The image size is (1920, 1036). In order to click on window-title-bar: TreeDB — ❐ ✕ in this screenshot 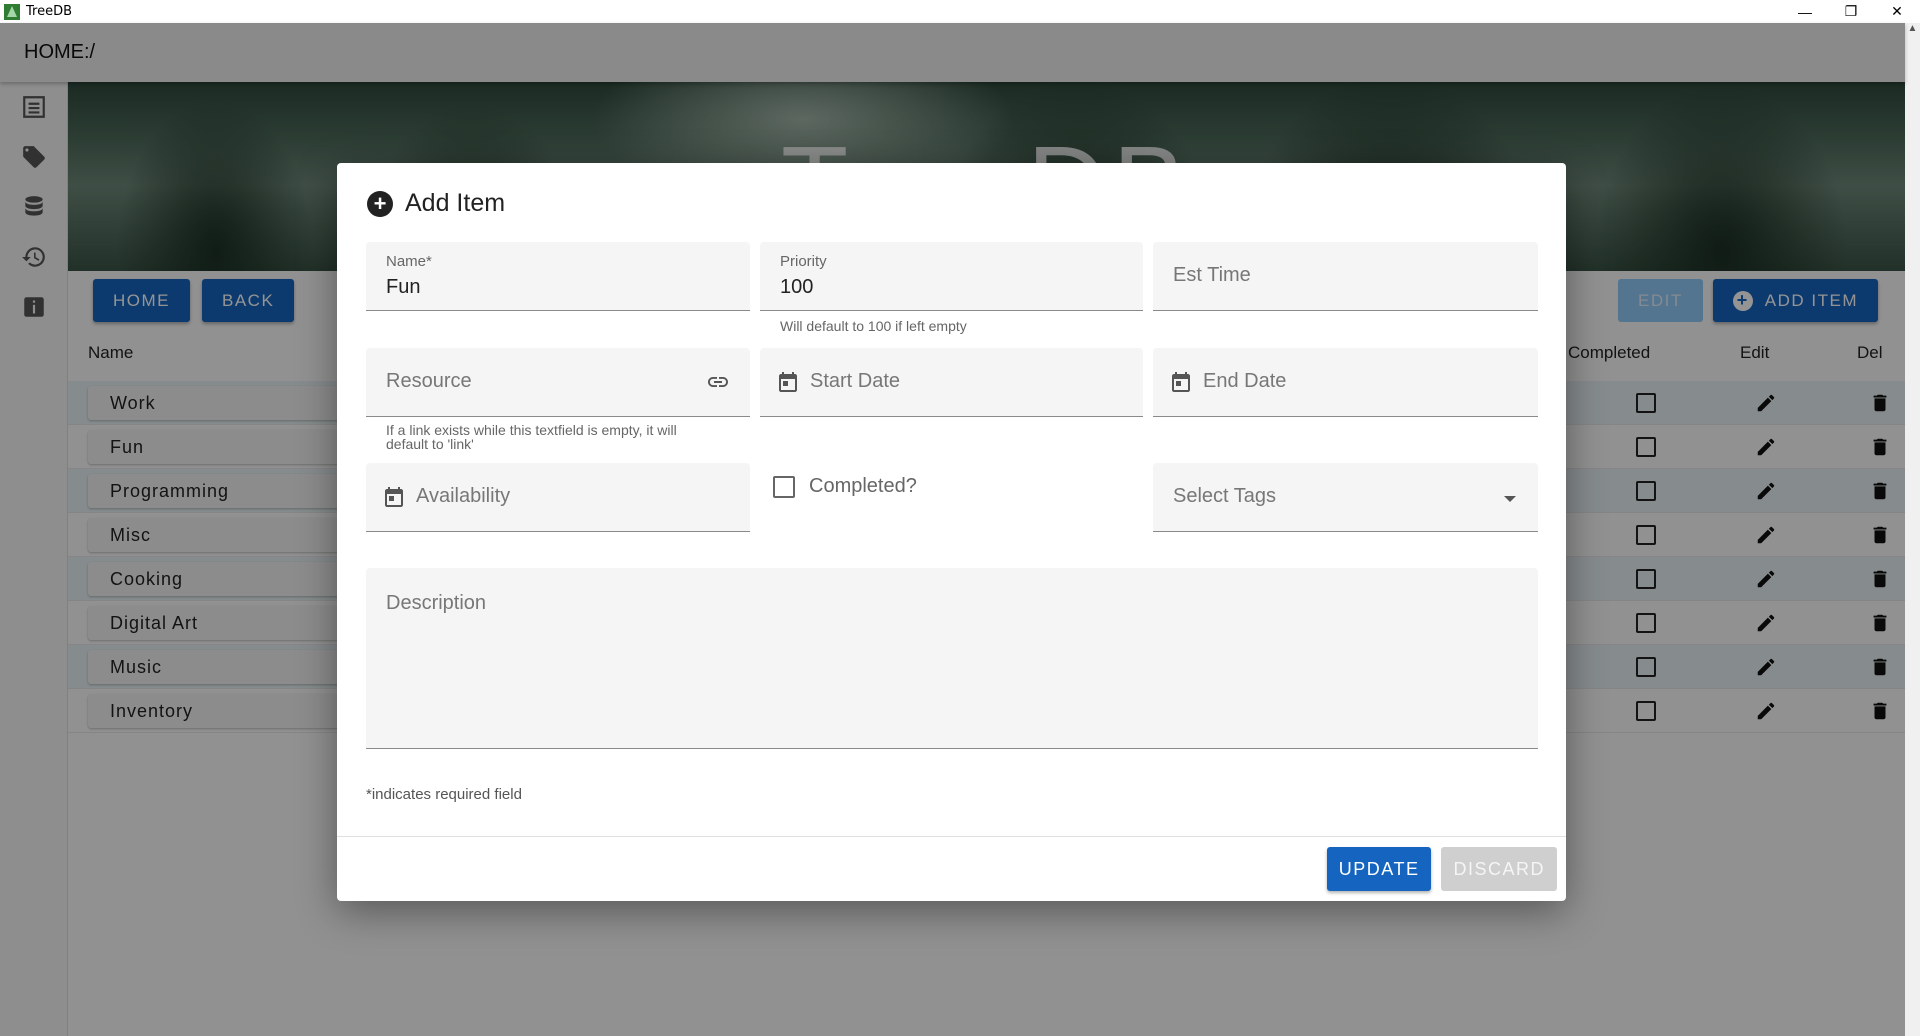, I will do `click(960, 11)`.